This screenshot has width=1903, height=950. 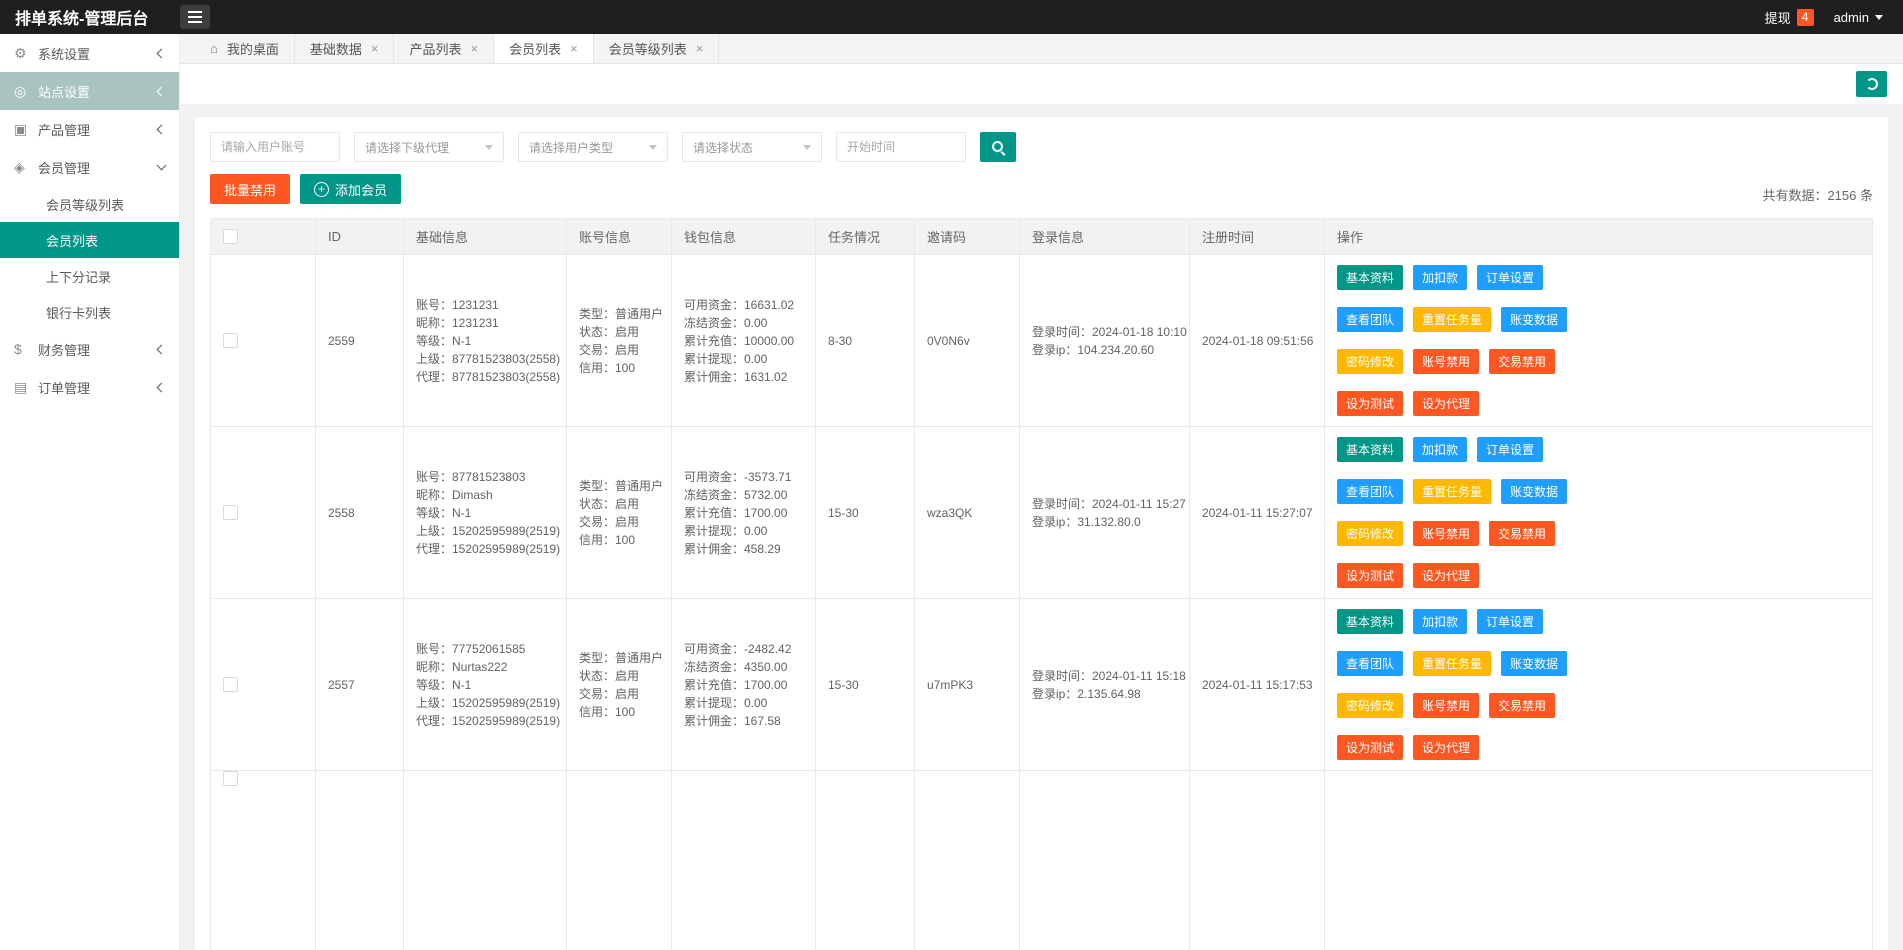 I want to click on cell-invite-code: 0V0N6v, so click(x=967, y=340).